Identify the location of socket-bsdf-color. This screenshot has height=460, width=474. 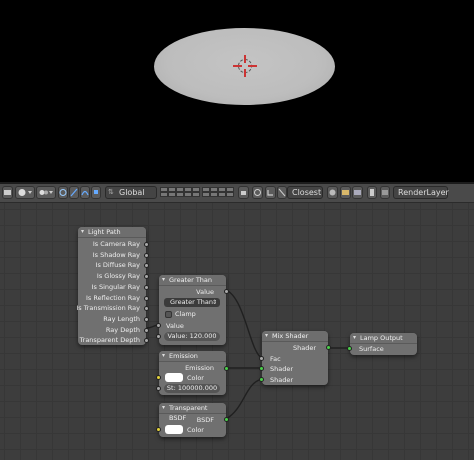
(158, 429).